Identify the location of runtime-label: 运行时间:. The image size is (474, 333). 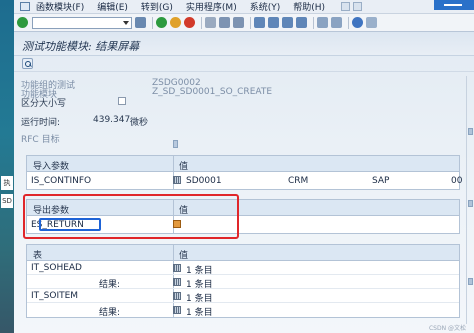
(41, 123).